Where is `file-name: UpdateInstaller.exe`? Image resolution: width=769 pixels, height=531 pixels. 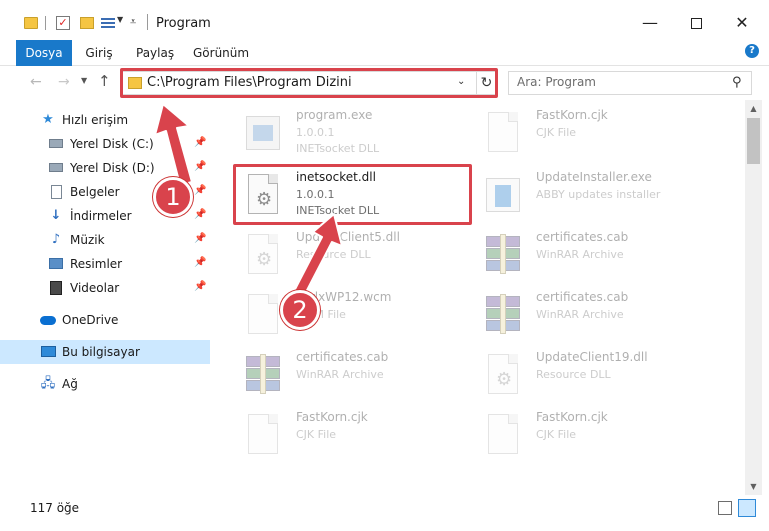
file-name: UpdateInstaller.exe is located at coordinates (594, 177).